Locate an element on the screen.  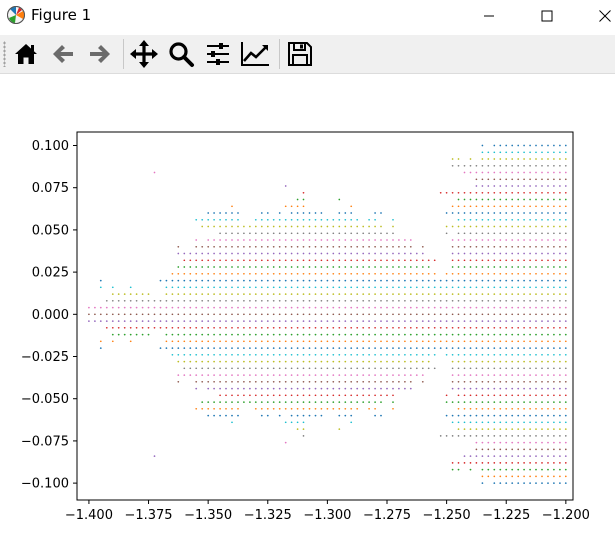
zoom-button is located at coordinates (181, 54).